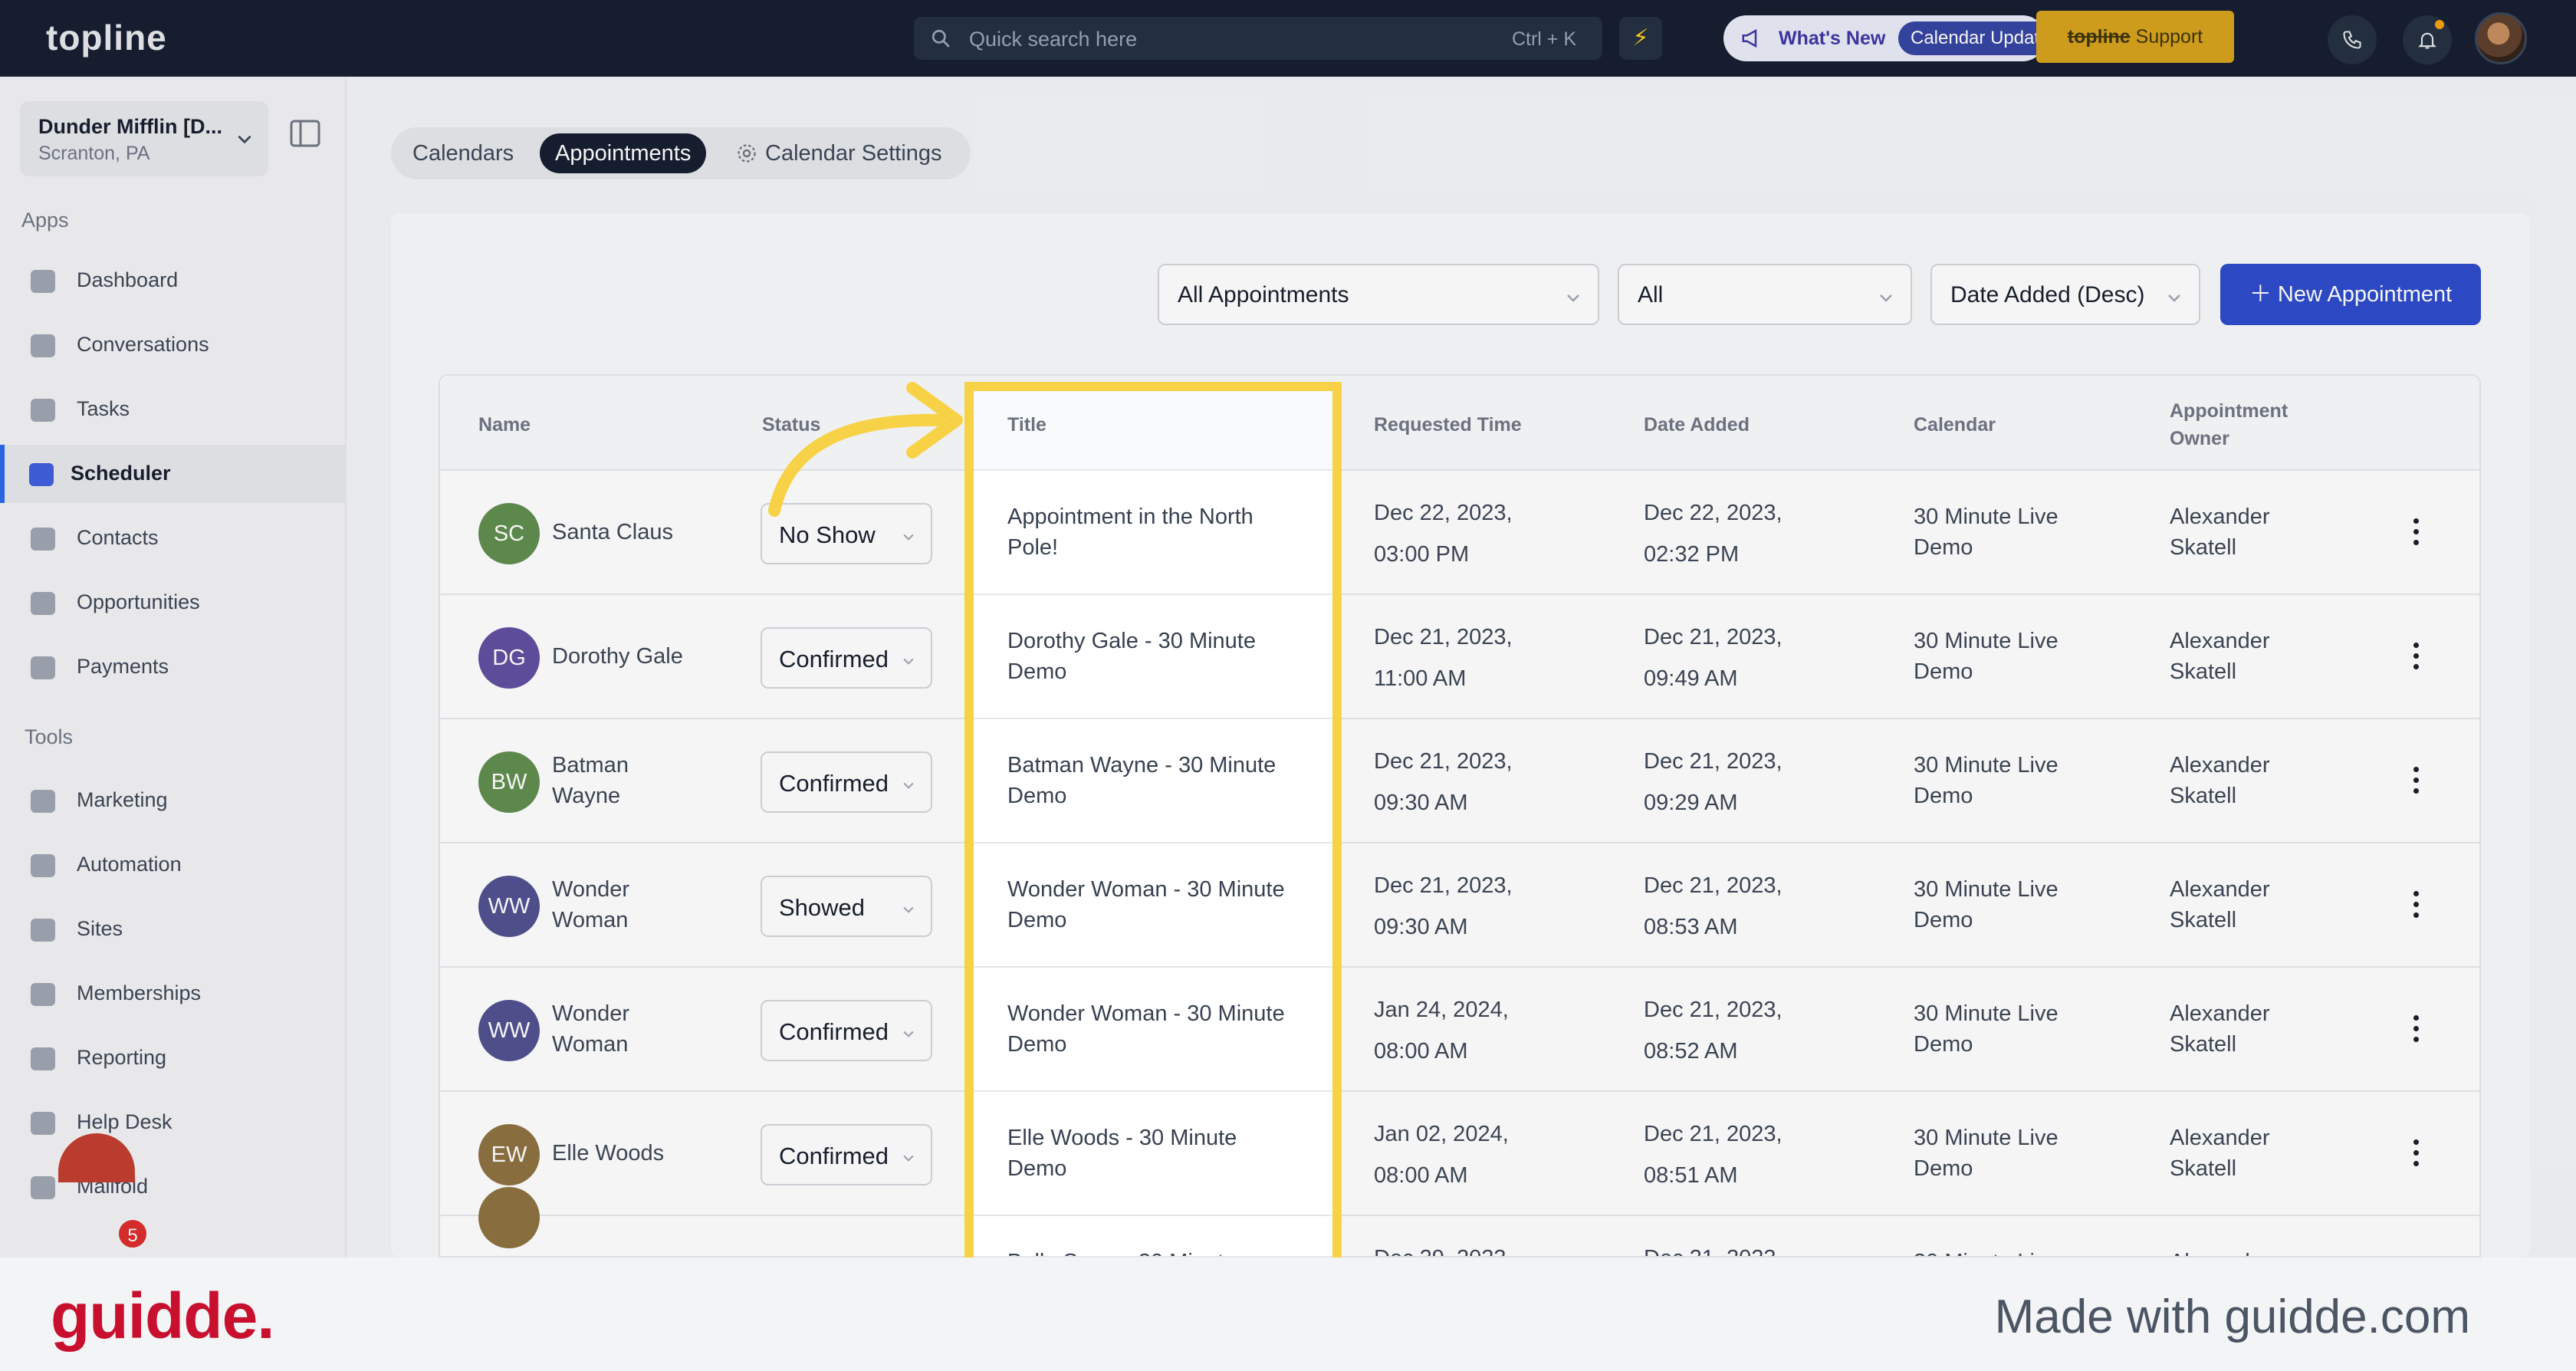 This screenshot has width=2576, height=1371. I want to click on annotation-arrow-icon, so click(866, 449).